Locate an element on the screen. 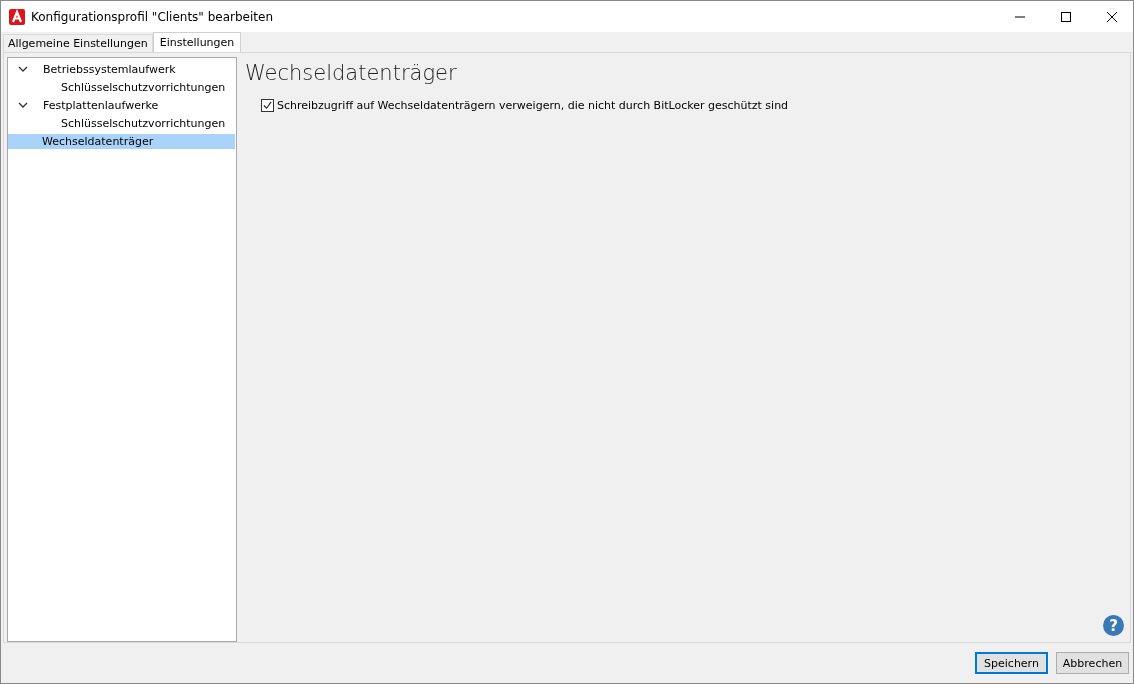  cancel-button: Abbrechen is located at coordinates (1092, 663).